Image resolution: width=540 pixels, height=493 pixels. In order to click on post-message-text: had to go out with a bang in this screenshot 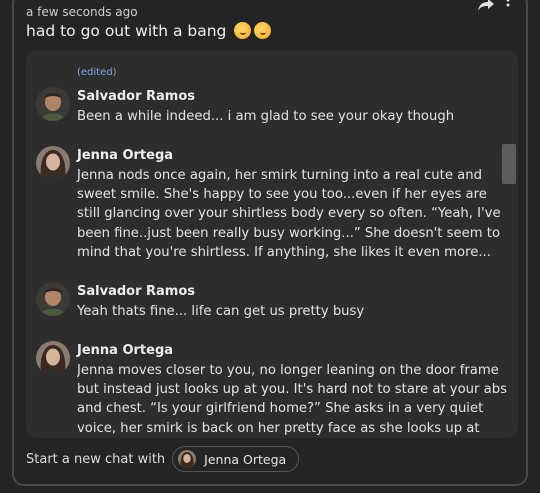, I will do `click(126, 31)`.